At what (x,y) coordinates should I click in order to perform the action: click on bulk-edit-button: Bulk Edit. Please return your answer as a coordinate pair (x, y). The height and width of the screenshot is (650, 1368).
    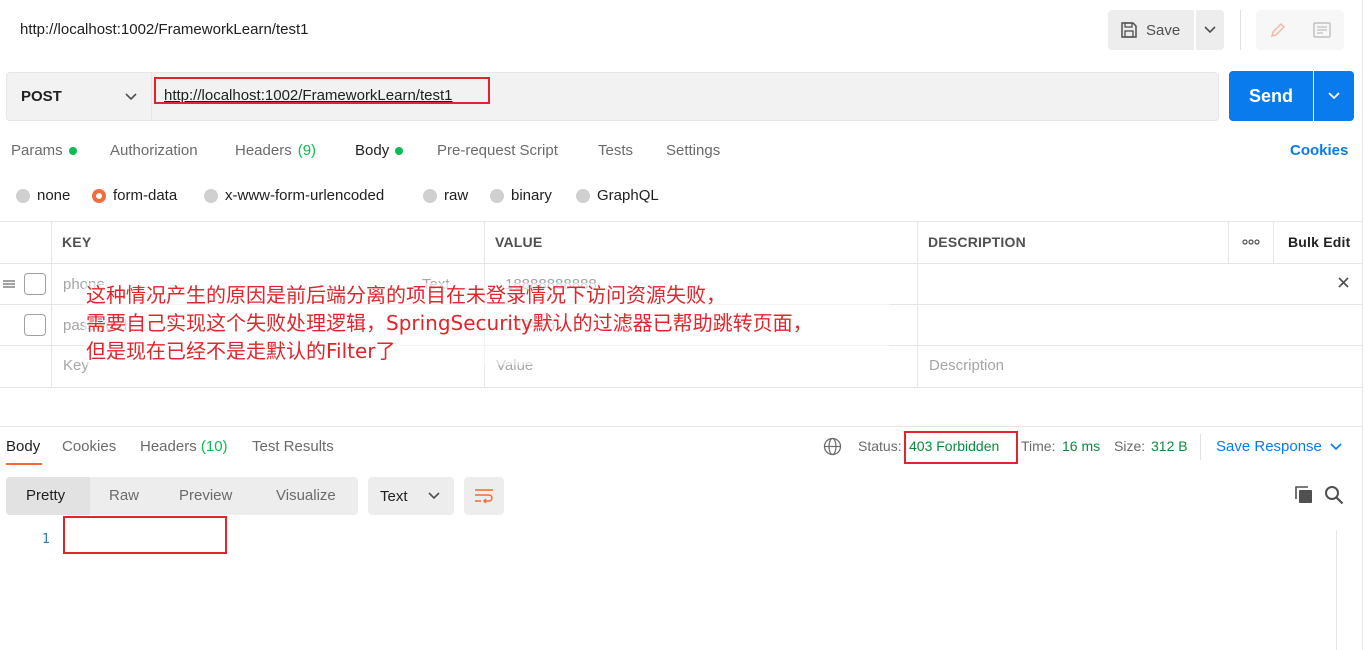
    Looking at the image, I should click on (1319, 242).